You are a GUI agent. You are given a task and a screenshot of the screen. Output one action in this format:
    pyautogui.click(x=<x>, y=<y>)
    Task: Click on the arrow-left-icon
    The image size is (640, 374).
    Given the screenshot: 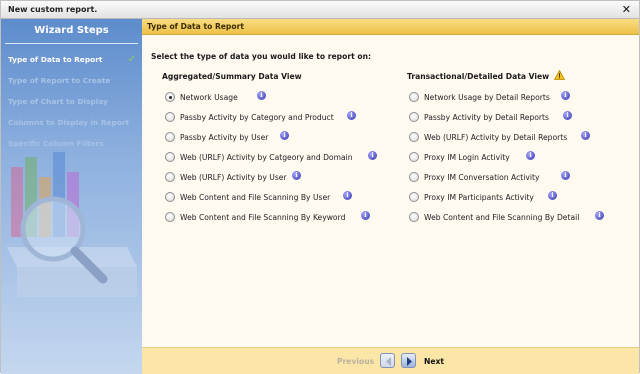 What is the action you would take?
    pyautogui.click(x=388, y=361)
    